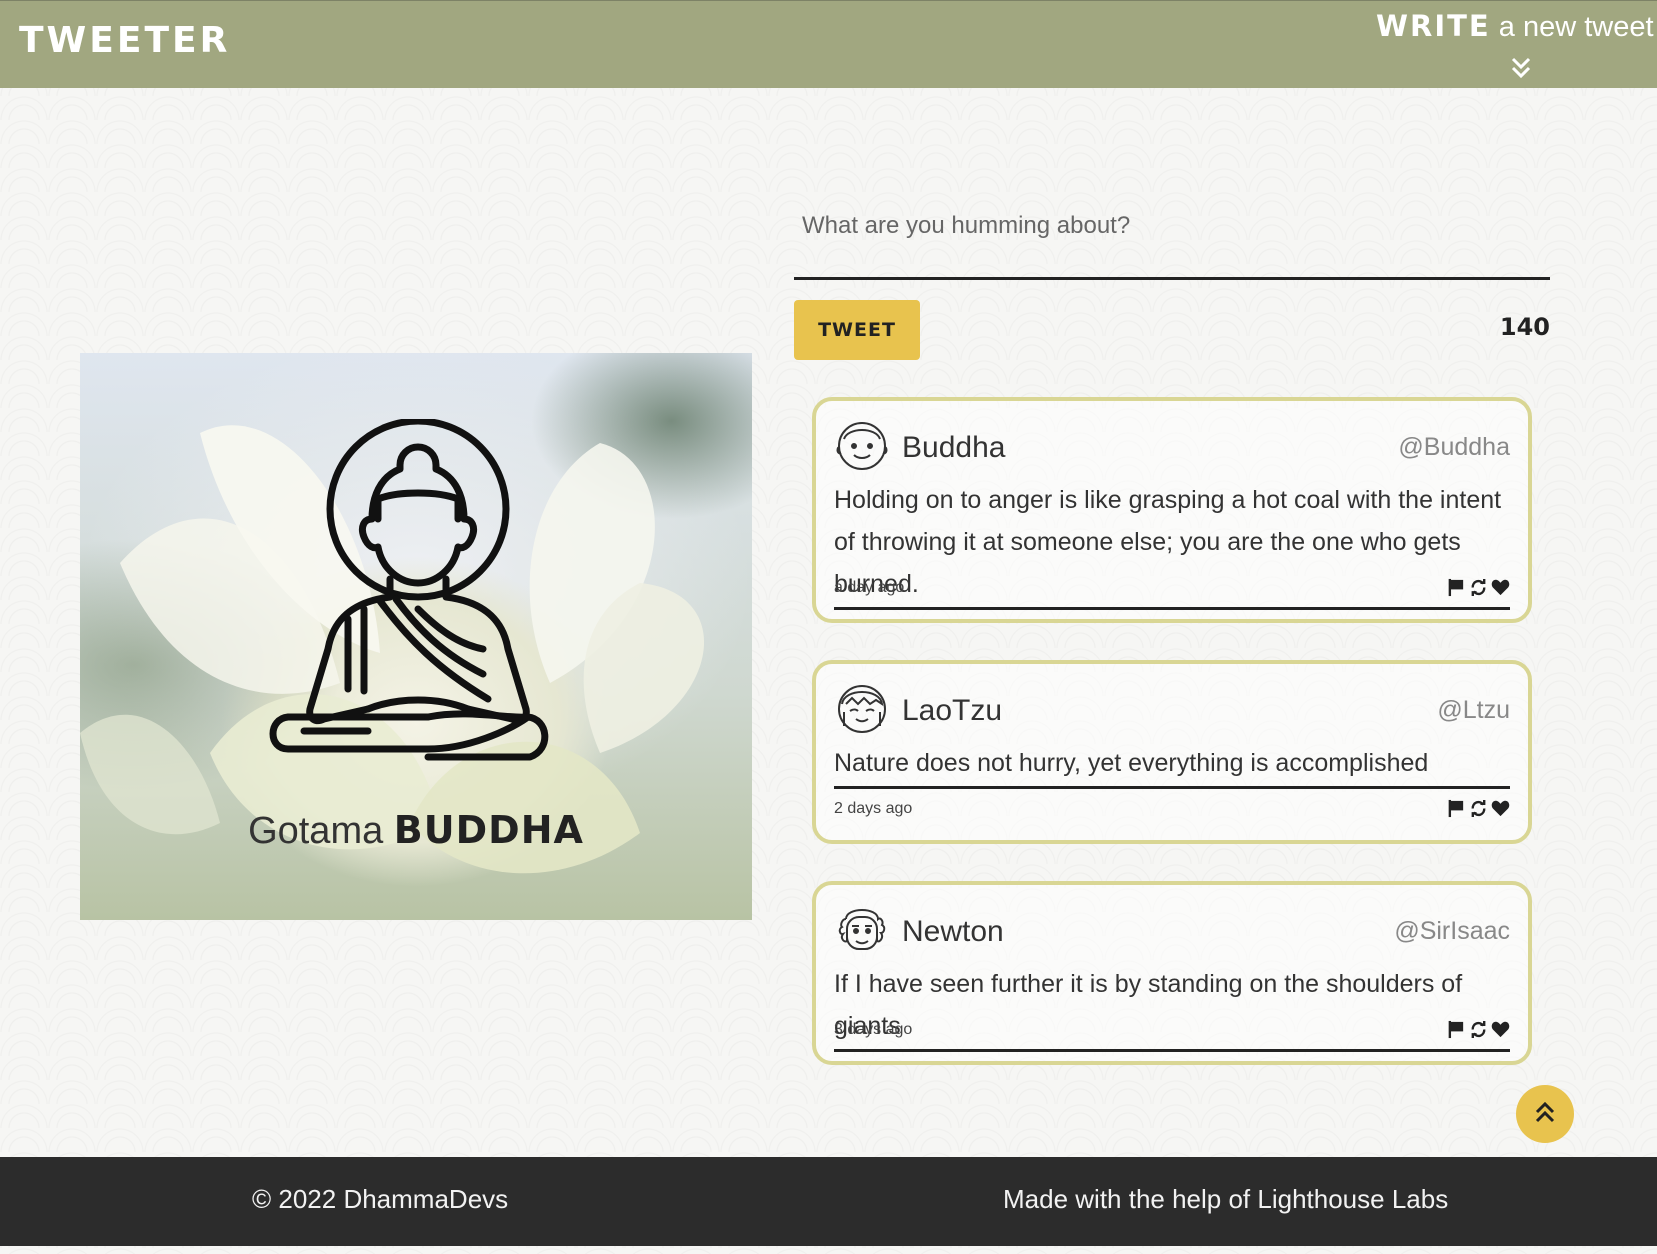 The height and width of the screenshot is (1254, 1657). What do you see at coordinates (862, 709) in the screenshot?
I see `content-face-avatar-icon` at bounding box center [862, 709].